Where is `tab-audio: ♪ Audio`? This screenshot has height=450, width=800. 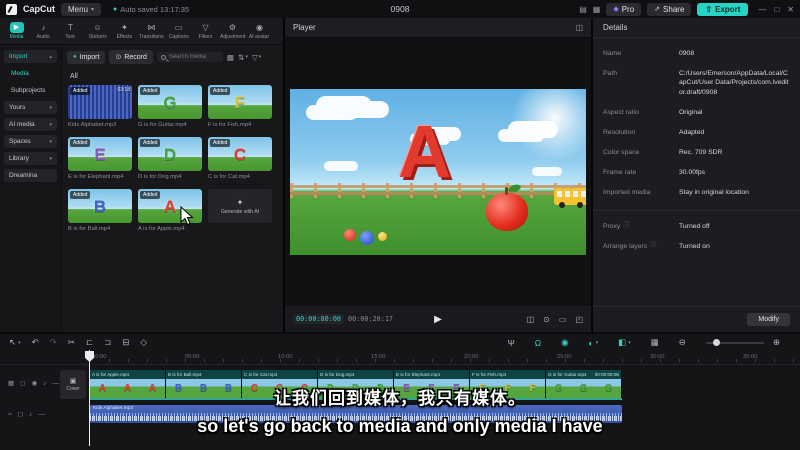
tab-audio: ♪ Audio is located at coordinates (43, 31).